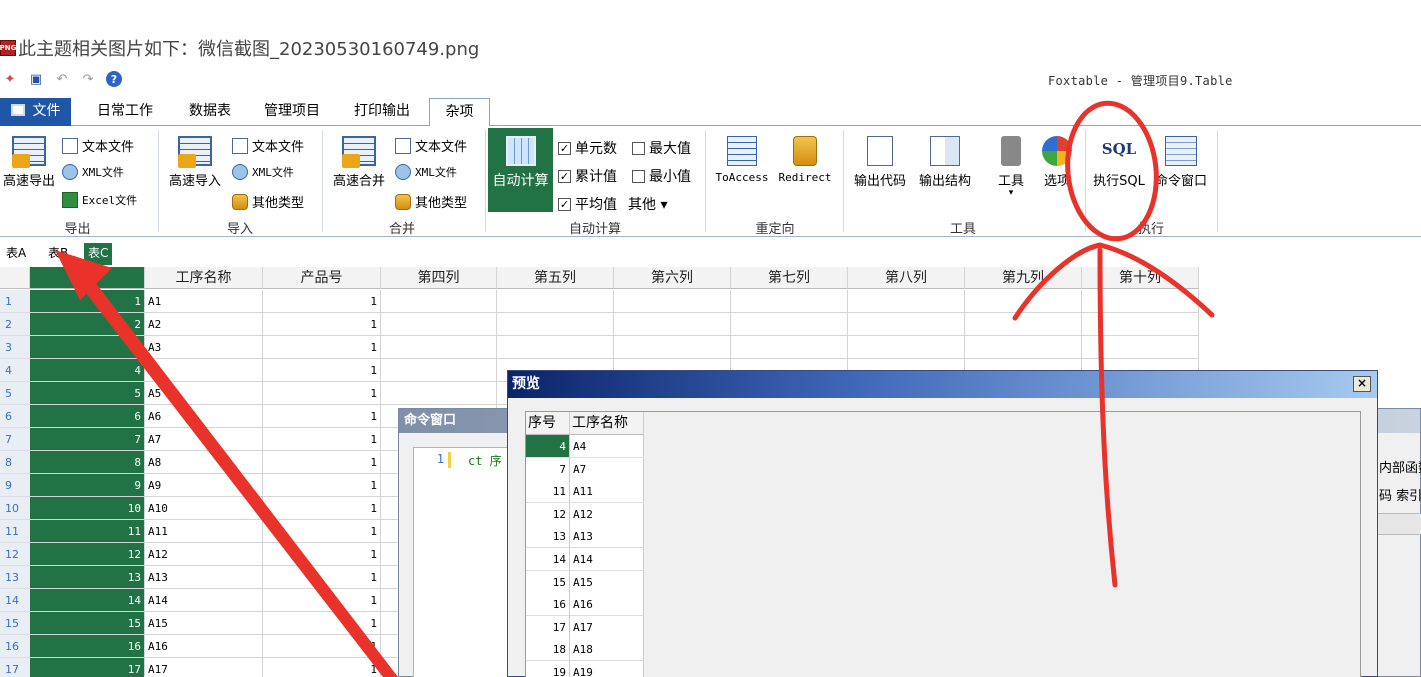 The image size is (1421, 677). Describe the element at coordinates (607, 559) in the screenshot. I see `preview-cell: A14` at that location.